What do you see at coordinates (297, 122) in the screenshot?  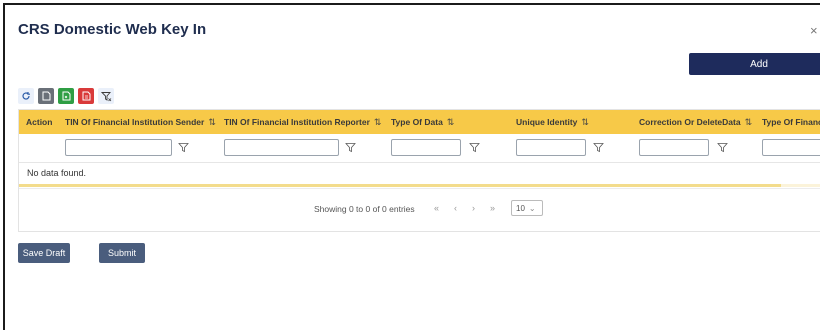 I see `column-label: TIN Of Financial Institution Reporter` at bounding box center [297, 122].